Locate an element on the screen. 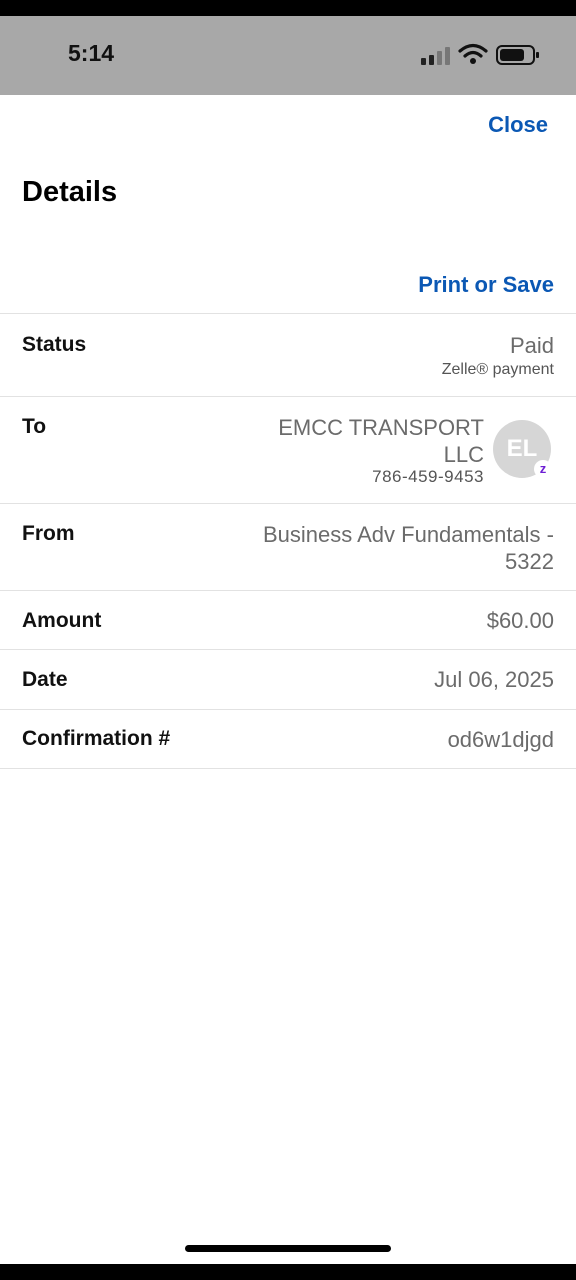 The height and width of the screenshot is (1280, 576). confirmation-number: od6w1djgd is located at coordinates (500, 739).